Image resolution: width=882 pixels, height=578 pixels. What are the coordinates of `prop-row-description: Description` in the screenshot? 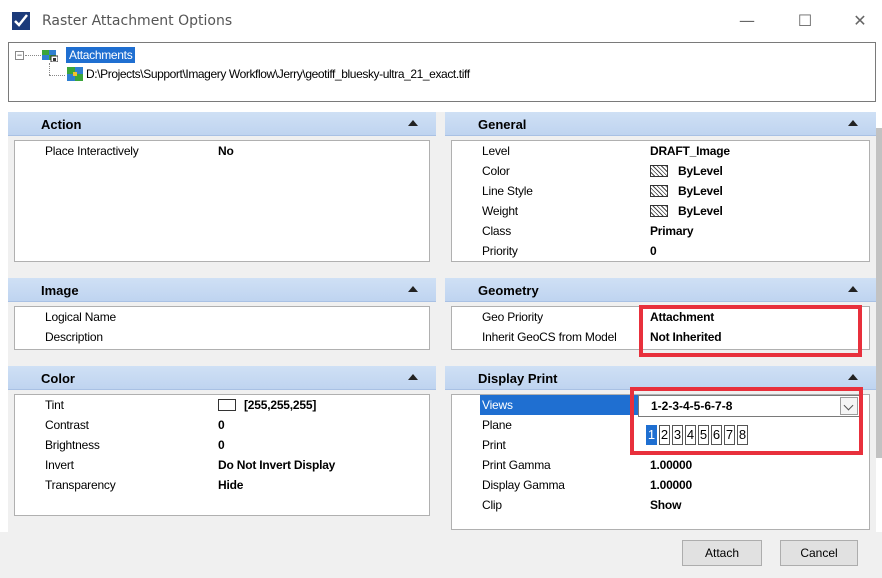 It's located at (222, 337).